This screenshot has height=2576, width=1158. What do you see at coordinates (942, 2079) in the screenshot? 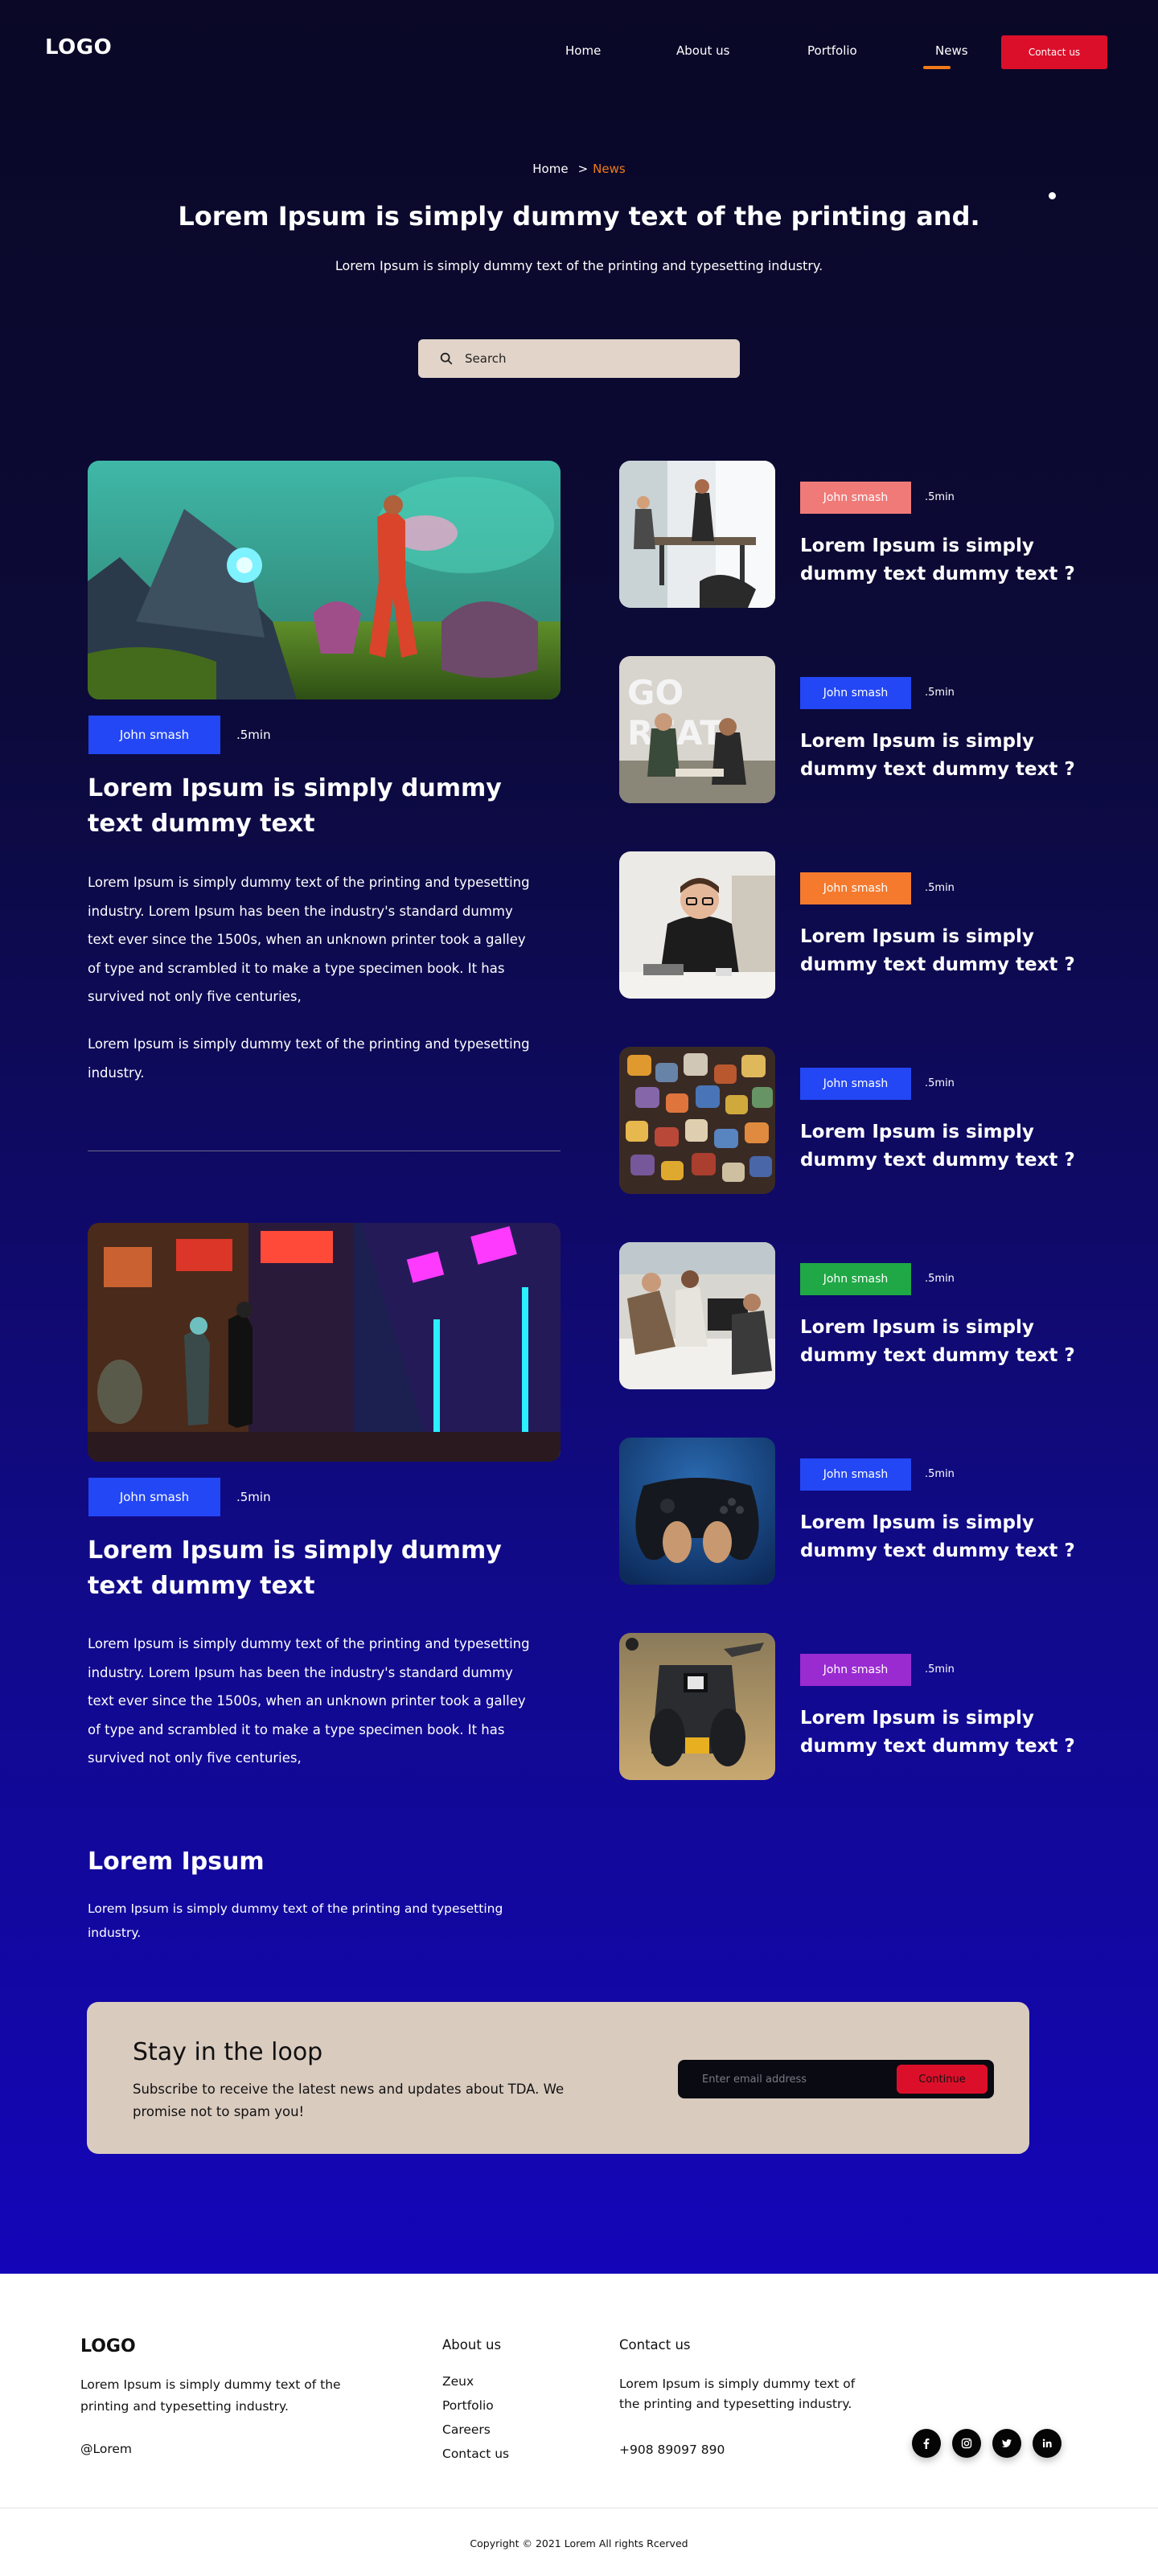
I see `continue-button: Continue` at bounding box center [942, 2079].